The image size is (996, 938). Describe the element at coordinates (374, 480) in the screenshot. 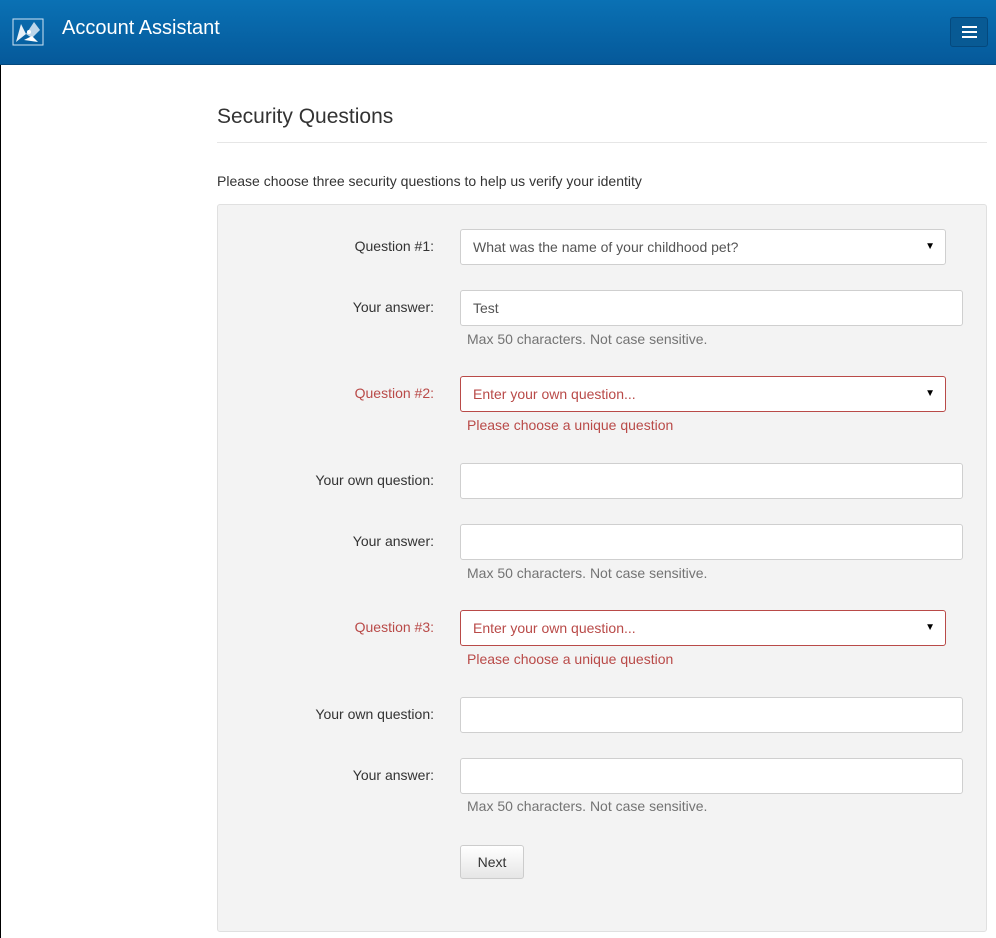

I see `own-question-2-label: Your own question:` at that location.